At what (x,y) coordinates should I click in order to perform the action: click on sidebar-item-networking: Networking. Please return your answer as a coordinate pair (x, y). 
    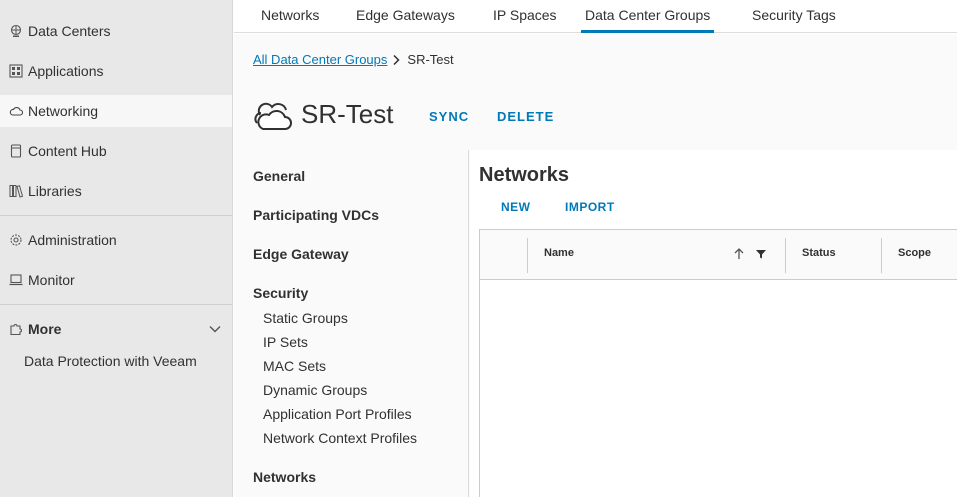
    Looking at the image, I should click on (116, 111).